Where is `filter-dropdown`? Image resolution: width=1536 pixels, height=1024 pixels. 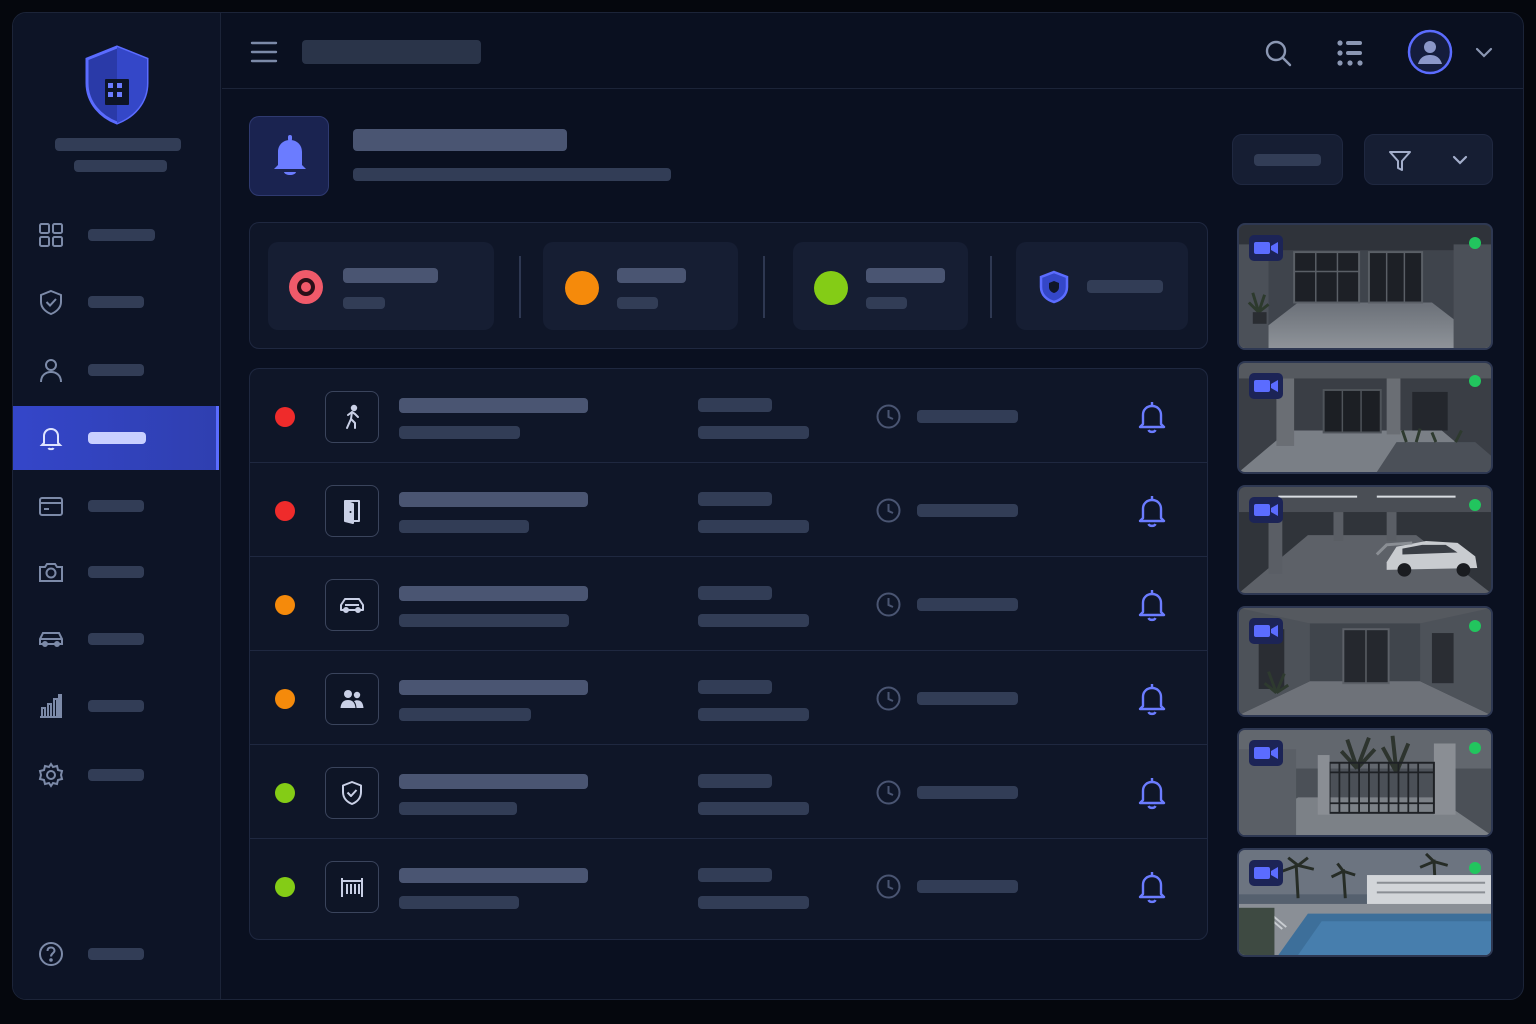
filter-dropdown is located at coordinates (1428, 159).